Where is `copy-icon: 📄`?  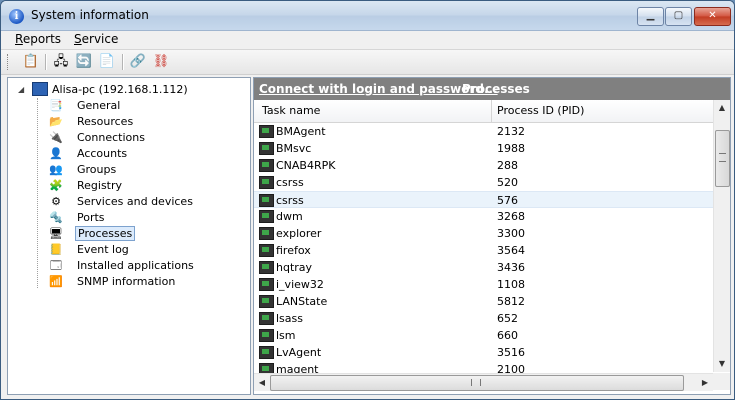
copy-icon: 📄 is located at coordinates (107, 62).